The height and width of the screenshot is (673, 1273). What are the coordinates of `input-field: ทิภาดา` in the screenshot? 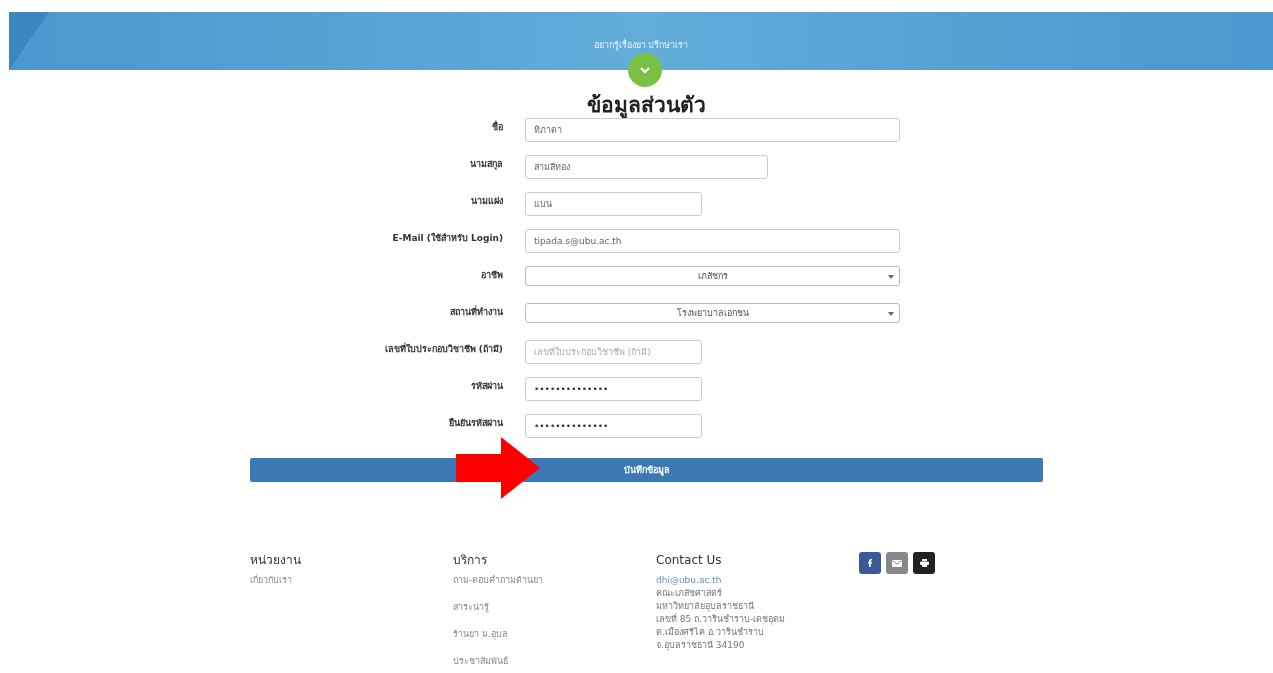 It's located at (712, 130).